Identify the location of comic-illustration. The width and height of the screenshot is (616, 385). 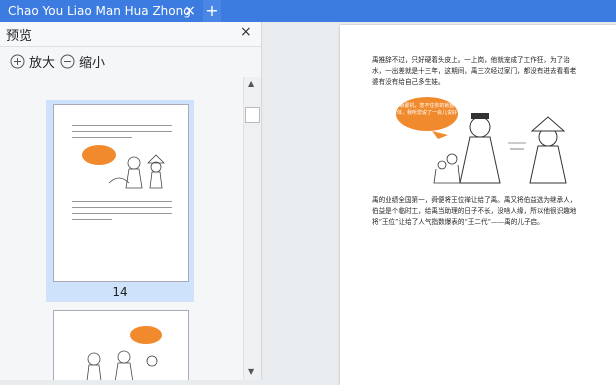
(499, 148).